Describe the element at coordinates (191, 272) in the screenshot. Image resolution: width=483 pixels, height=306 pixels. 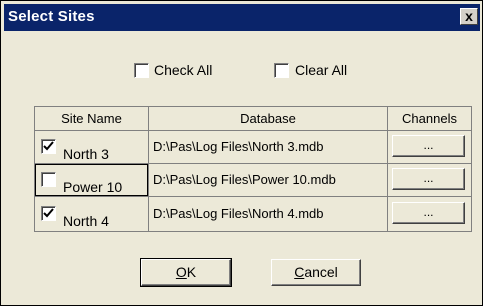
I see `ok-label-rest: K` at that location.